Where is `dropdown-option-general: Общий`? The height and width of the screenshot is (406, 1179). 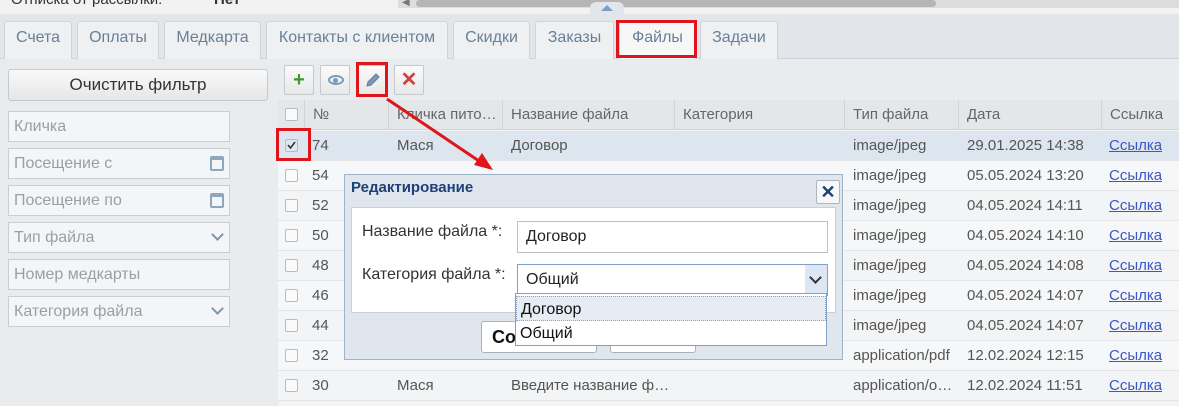
dropdown-option-general: Общий is located at coordinates (671, 333).